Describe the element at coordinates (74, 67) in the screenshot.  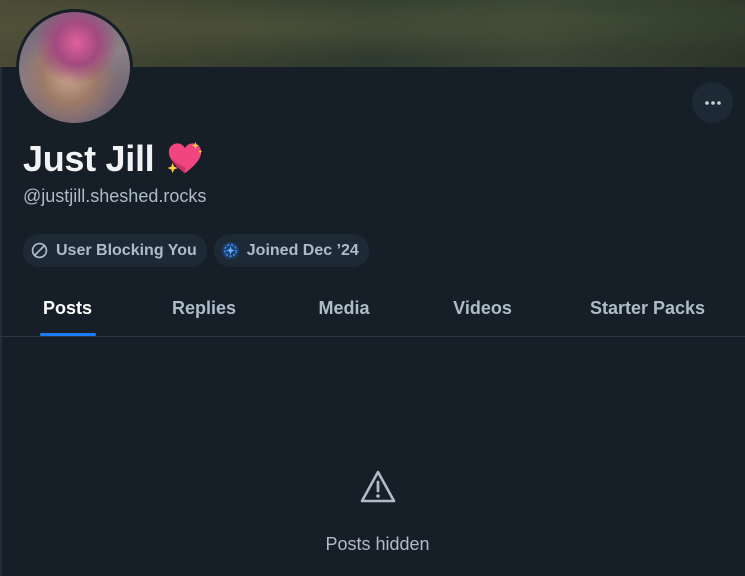
I see `avatar` at that location.